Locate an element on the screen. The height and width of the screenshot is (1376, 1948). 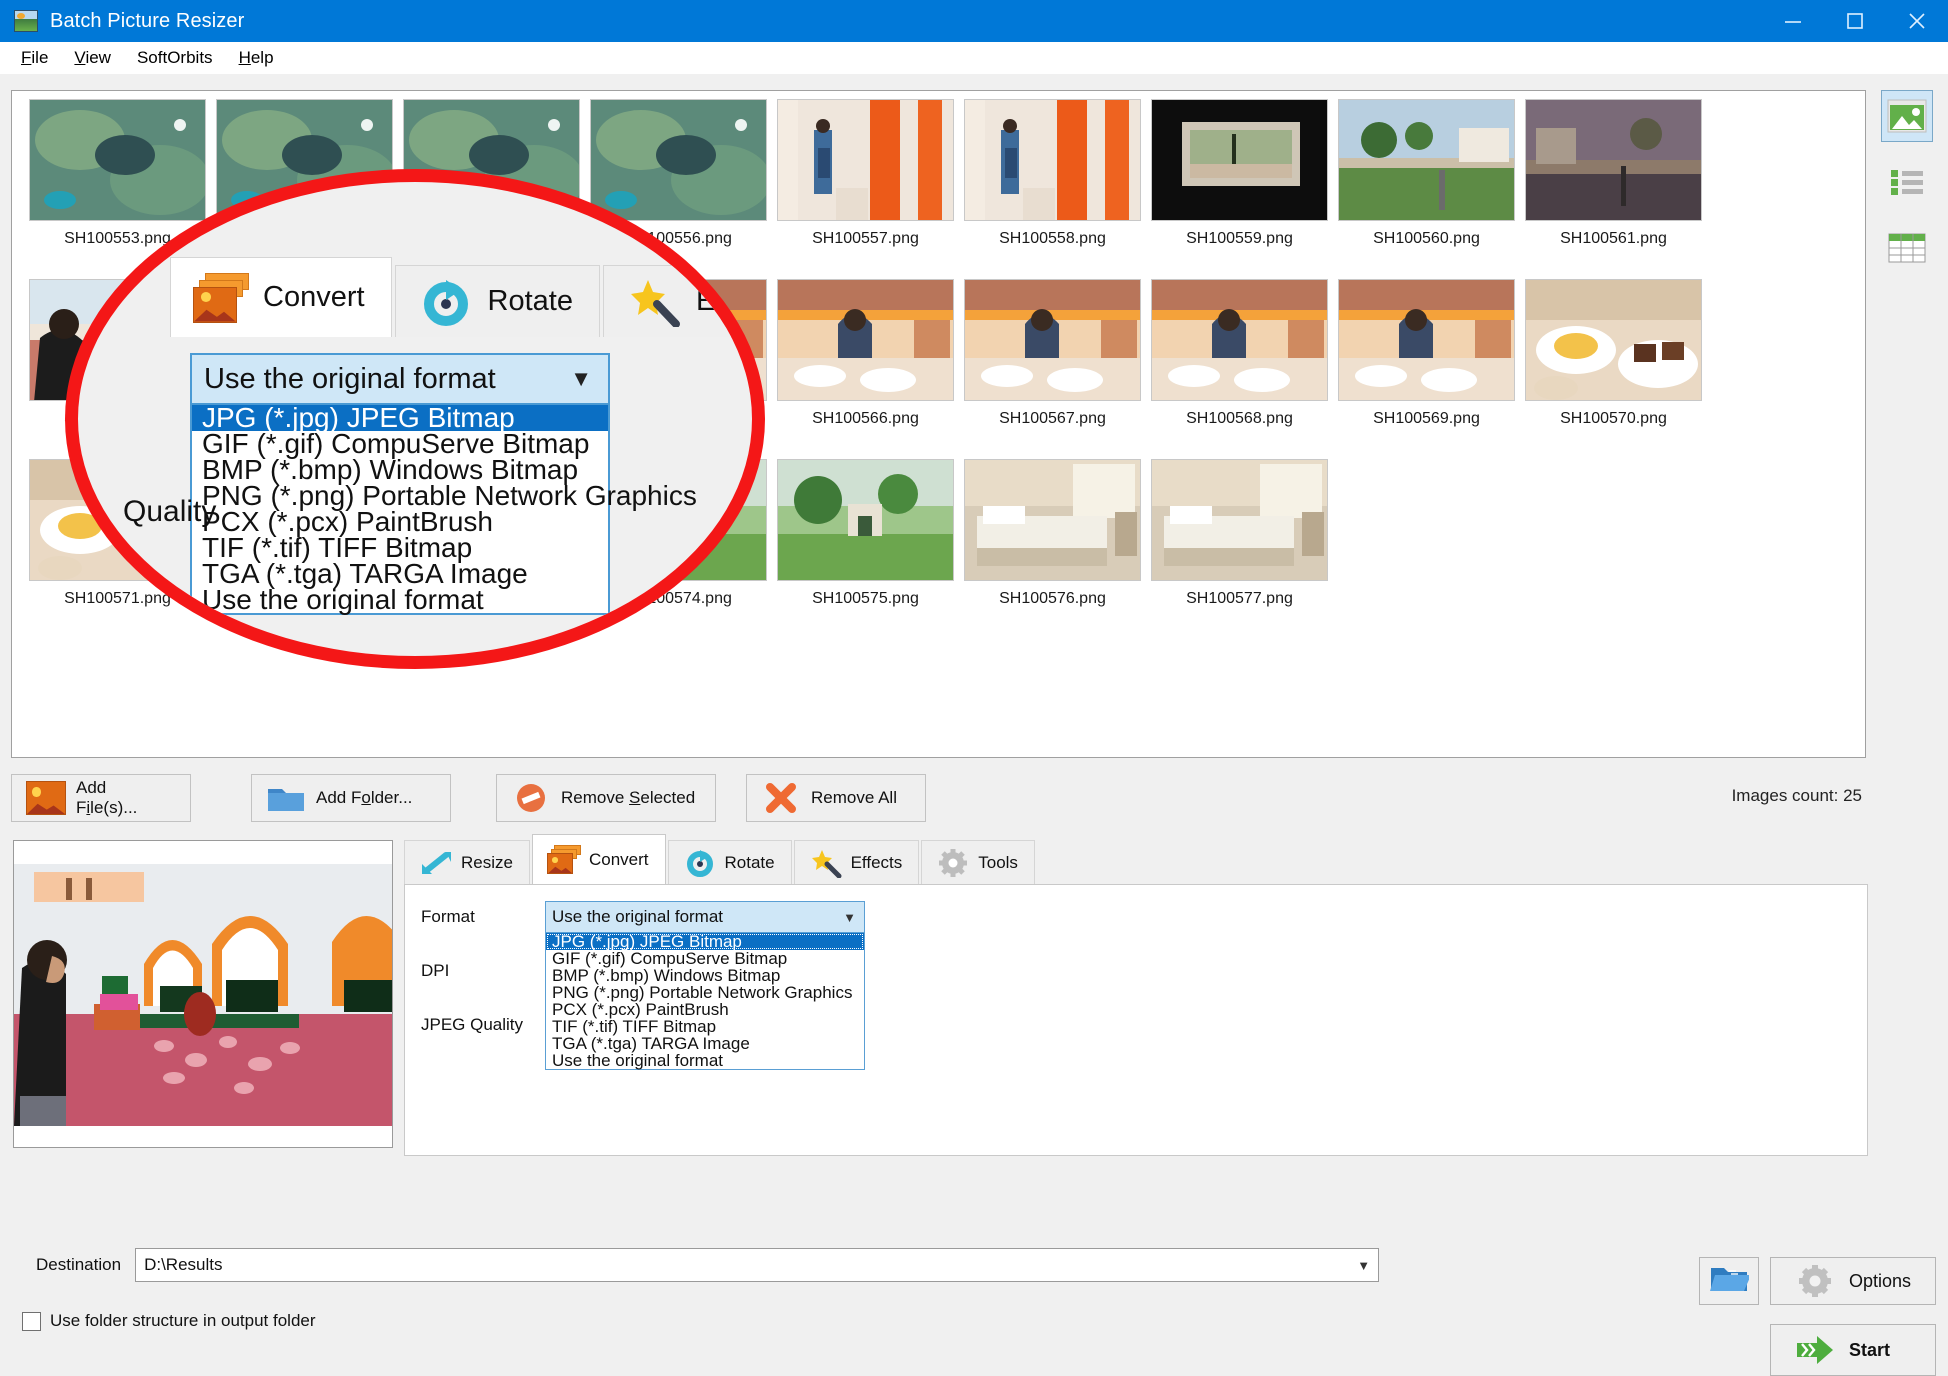
thumbnail-filename: SH100568.png is located at coordinates (1239, 418).